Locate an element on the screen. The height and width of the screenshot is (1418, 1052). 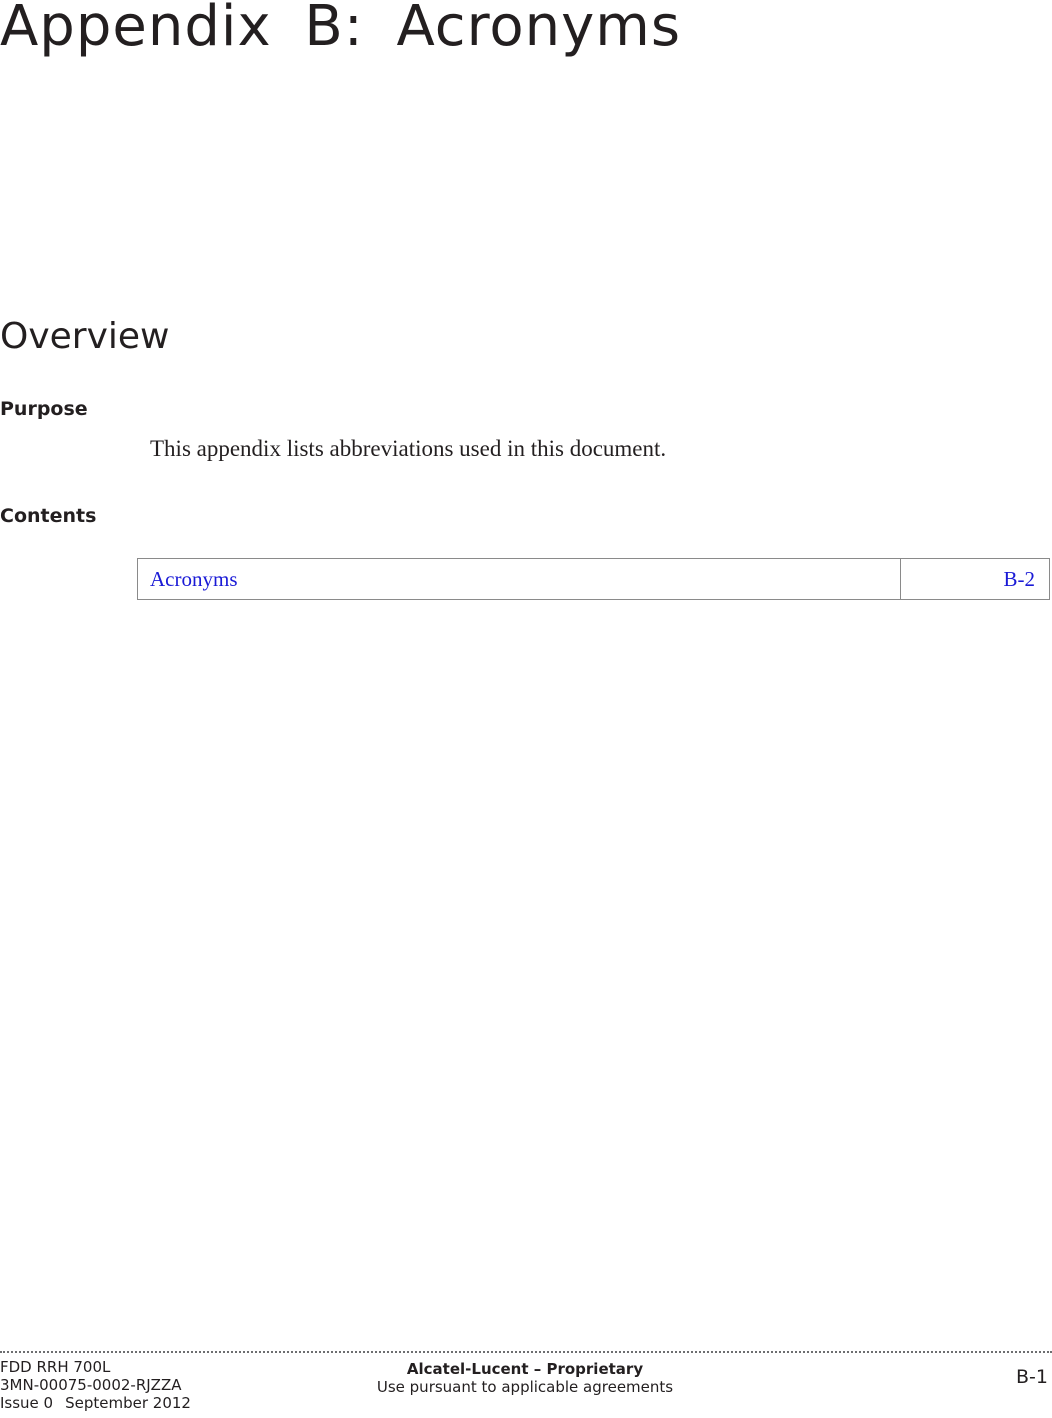
purpose-heading: Purpose is located at coordinates (44, 409).